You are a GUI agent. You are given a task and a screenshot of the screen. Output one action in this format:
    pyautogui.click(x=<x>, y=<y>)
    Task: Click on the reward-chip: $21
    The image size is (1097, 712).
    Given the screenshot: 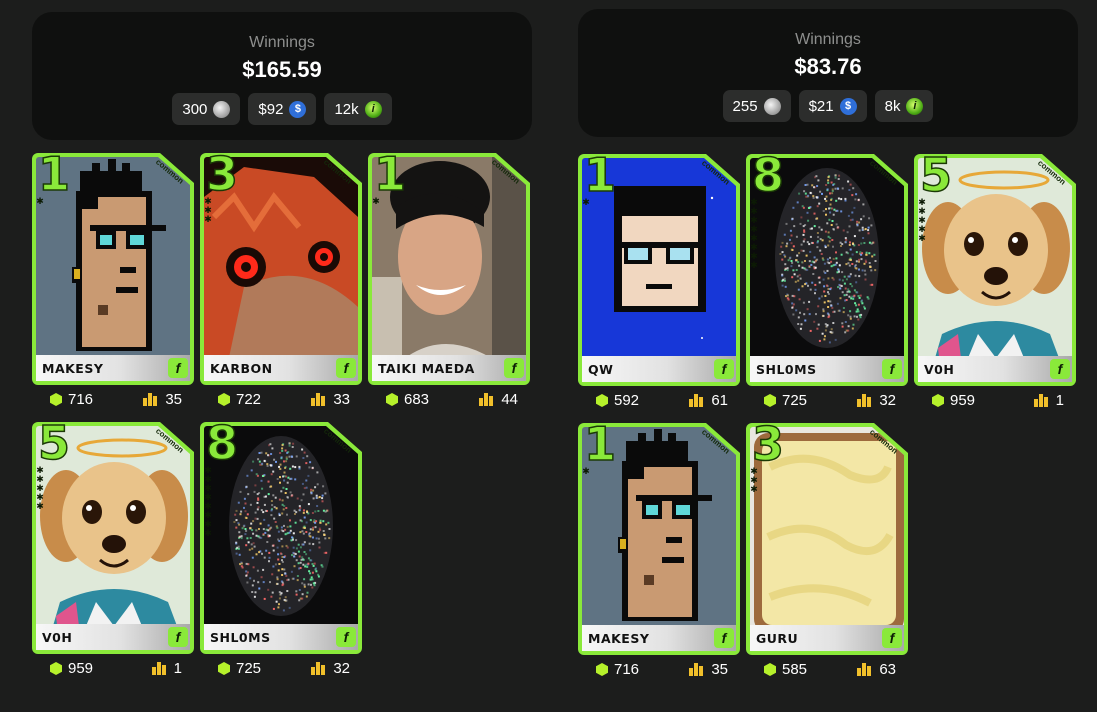 What is the action you would take?
    pyautogui.click(x=832, y=106)
    